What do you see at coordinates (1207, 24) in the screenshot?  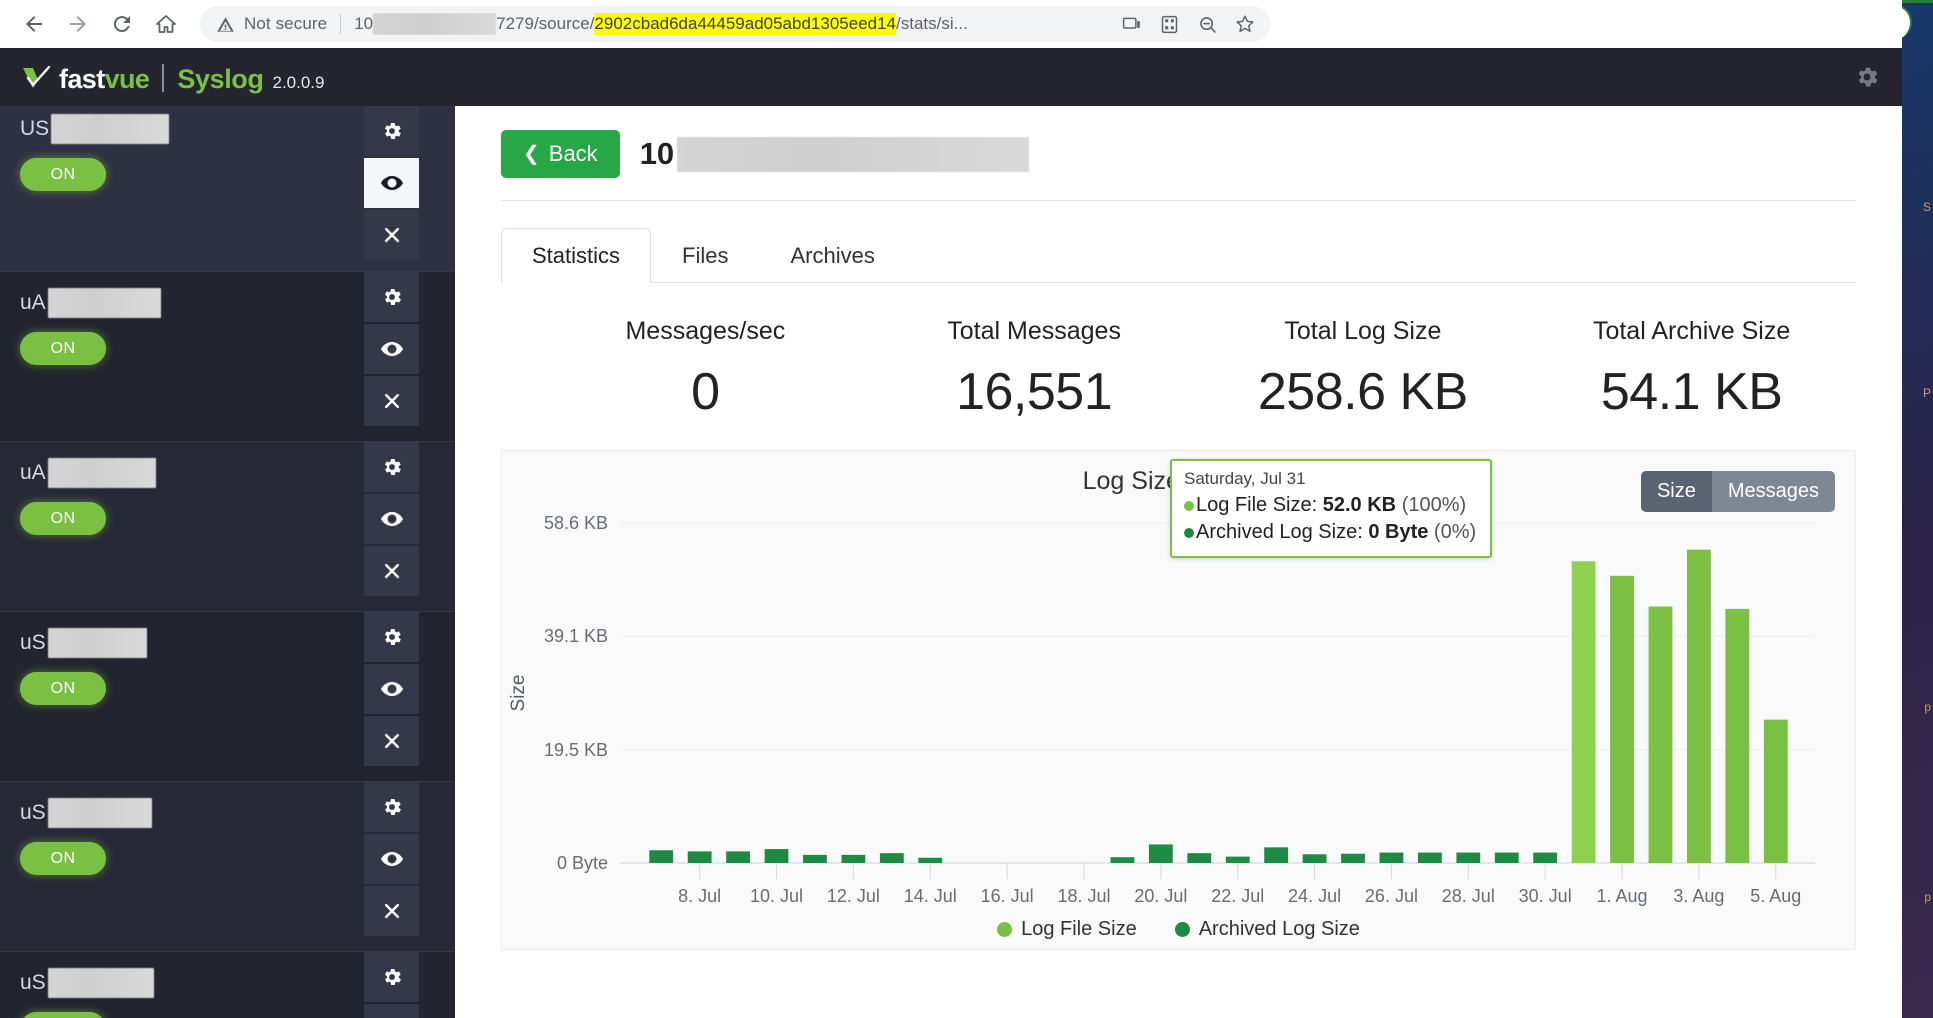 I see `zoom-out-icon` at bounding box center [1207, 24].